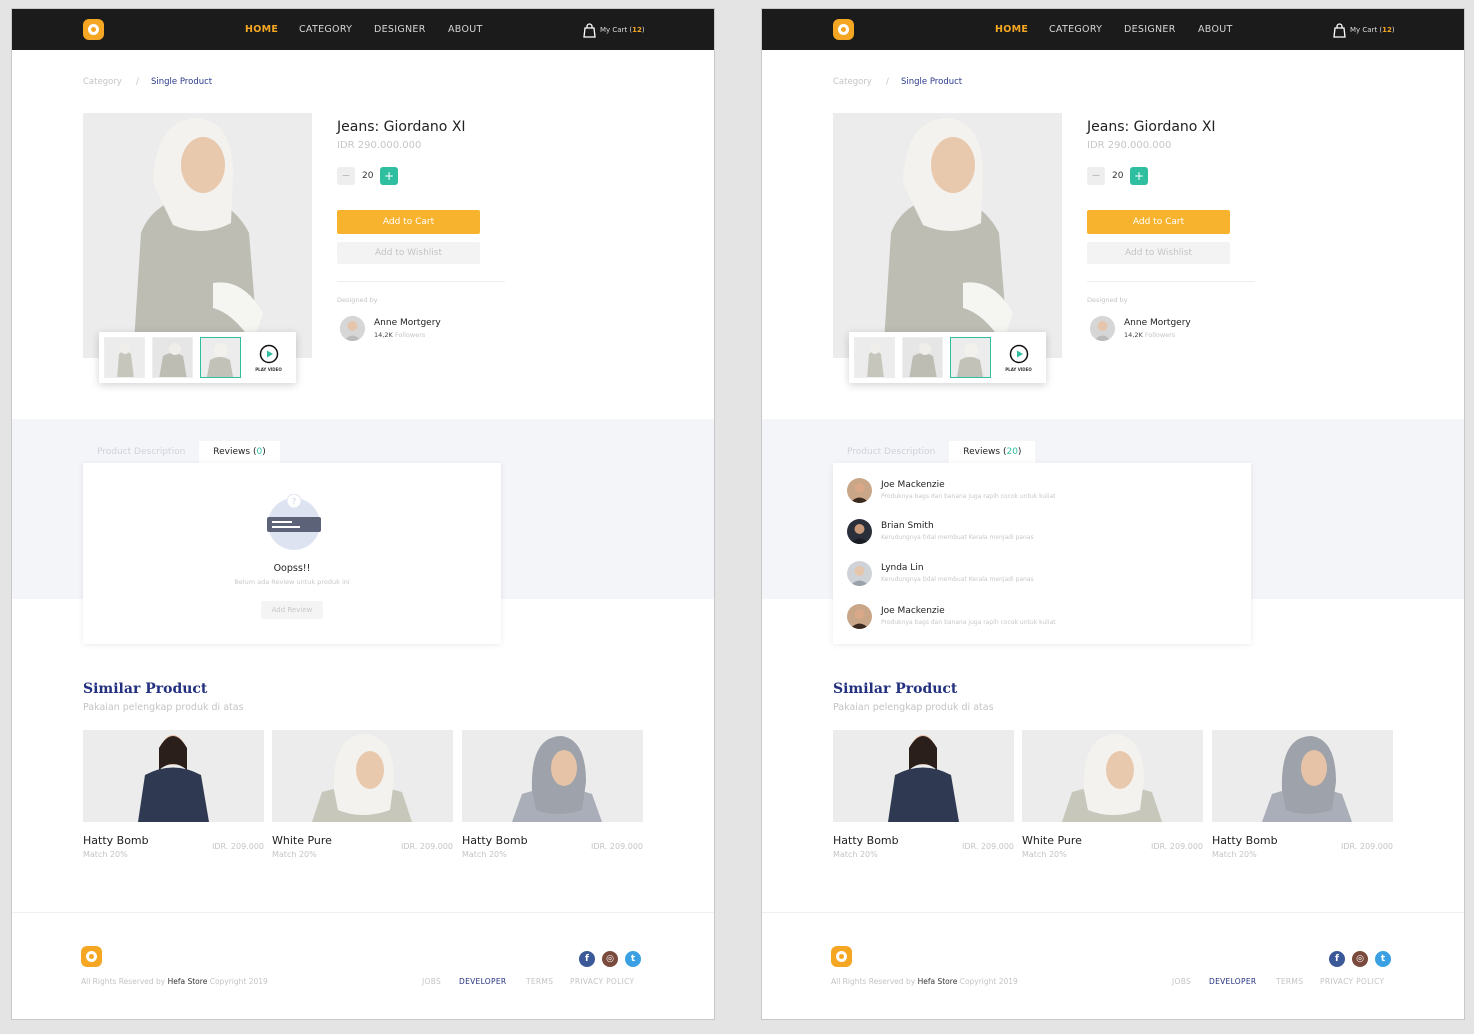 The width and height of the screenshot is (1474, 1034). I want to click on tab-reviews: Reviews (20), so click(992, 452).